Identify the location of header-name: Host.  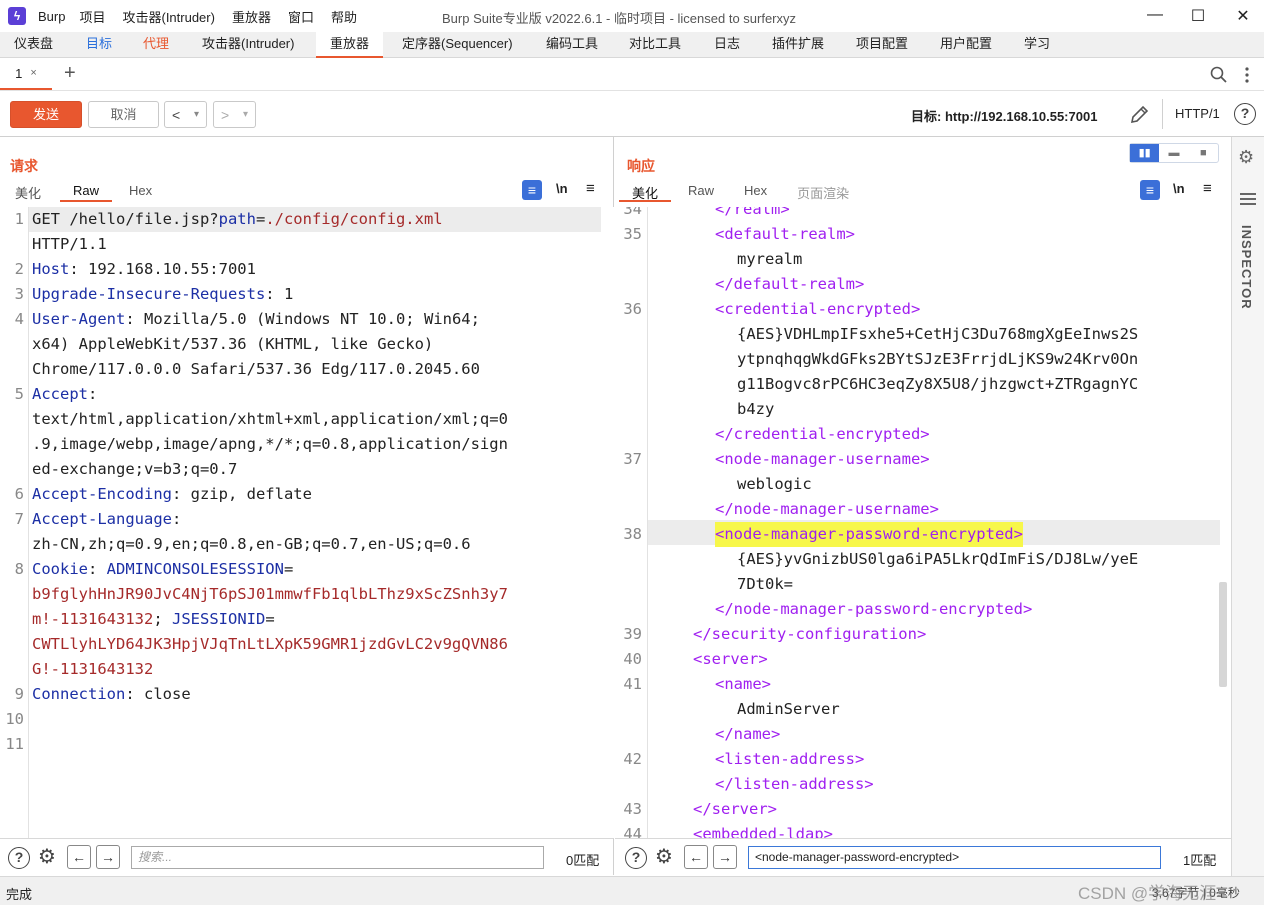
(51, 269).